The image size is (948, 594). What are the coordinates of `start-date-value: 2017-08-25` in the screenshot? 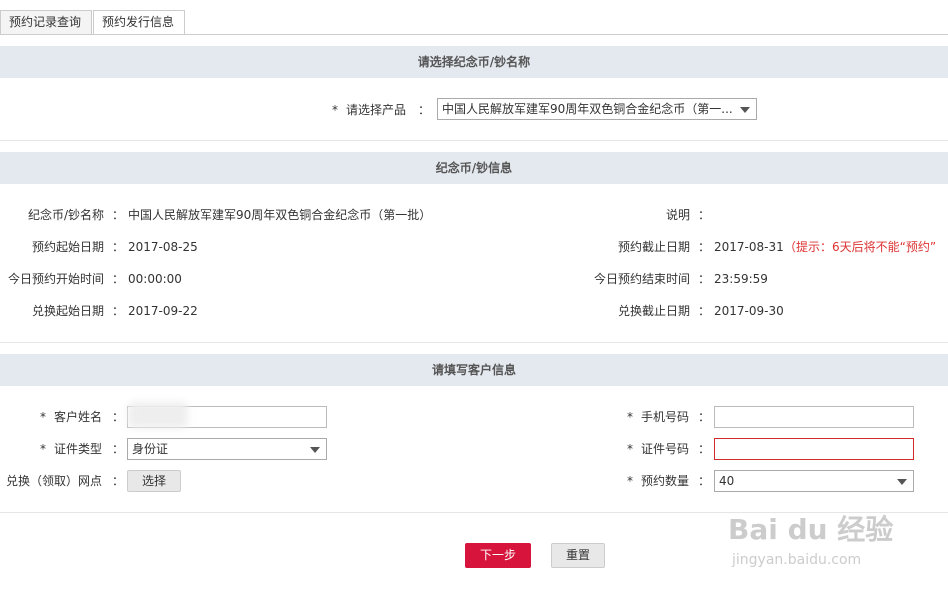 It's located at (163, 247).